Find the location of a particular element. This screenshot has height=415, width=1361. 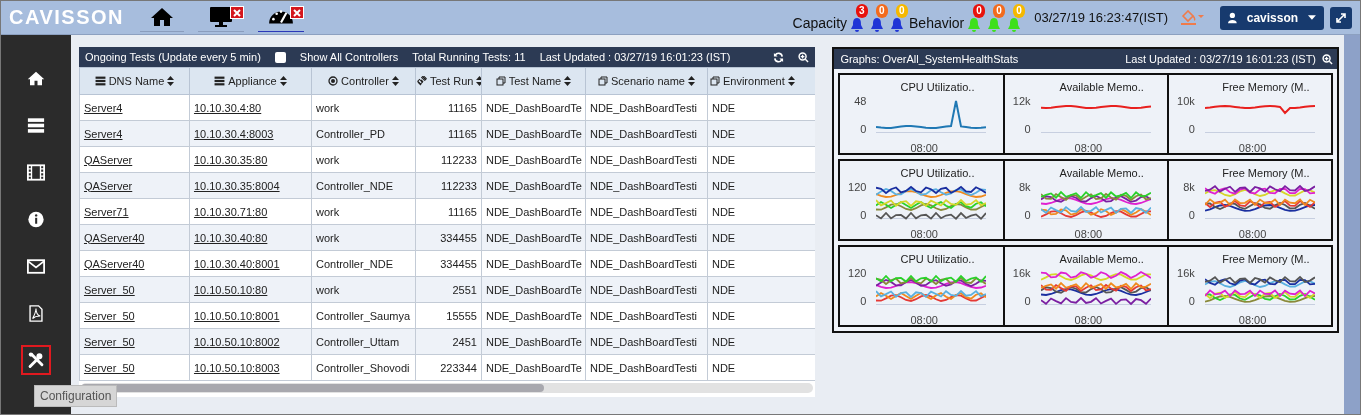

column-header: Controller is located at coordinates (363, 81).